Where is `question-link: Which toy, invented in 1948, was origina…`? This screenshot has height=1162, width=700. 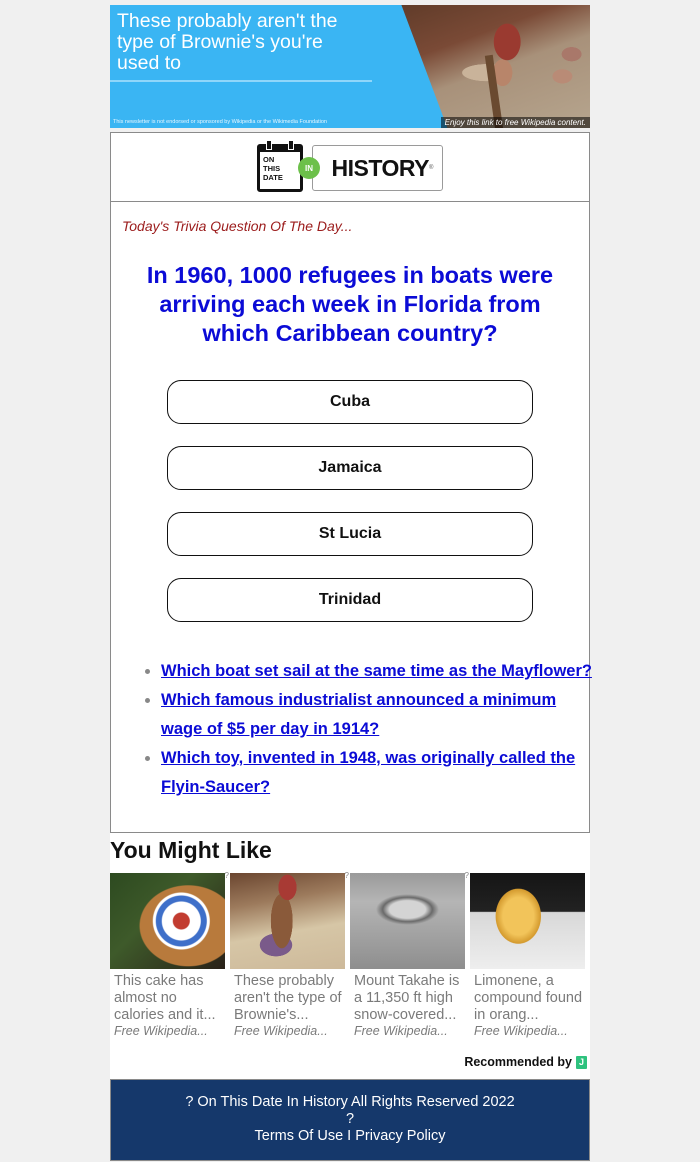
question-link: Which toy, invented in 1948, was origina… is located at coordinates (368, 772).